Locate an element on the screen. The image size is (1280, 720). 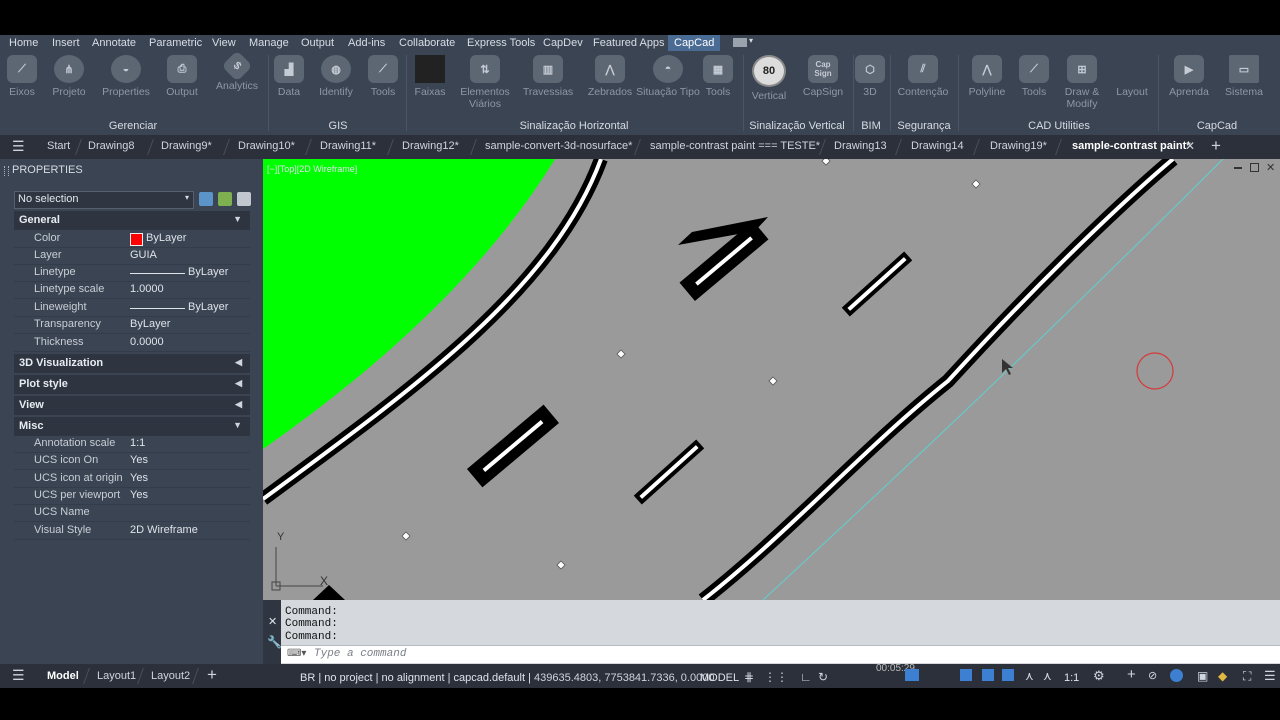
snap-icon: ⋮⋮ is located at coordinates (776, 677).